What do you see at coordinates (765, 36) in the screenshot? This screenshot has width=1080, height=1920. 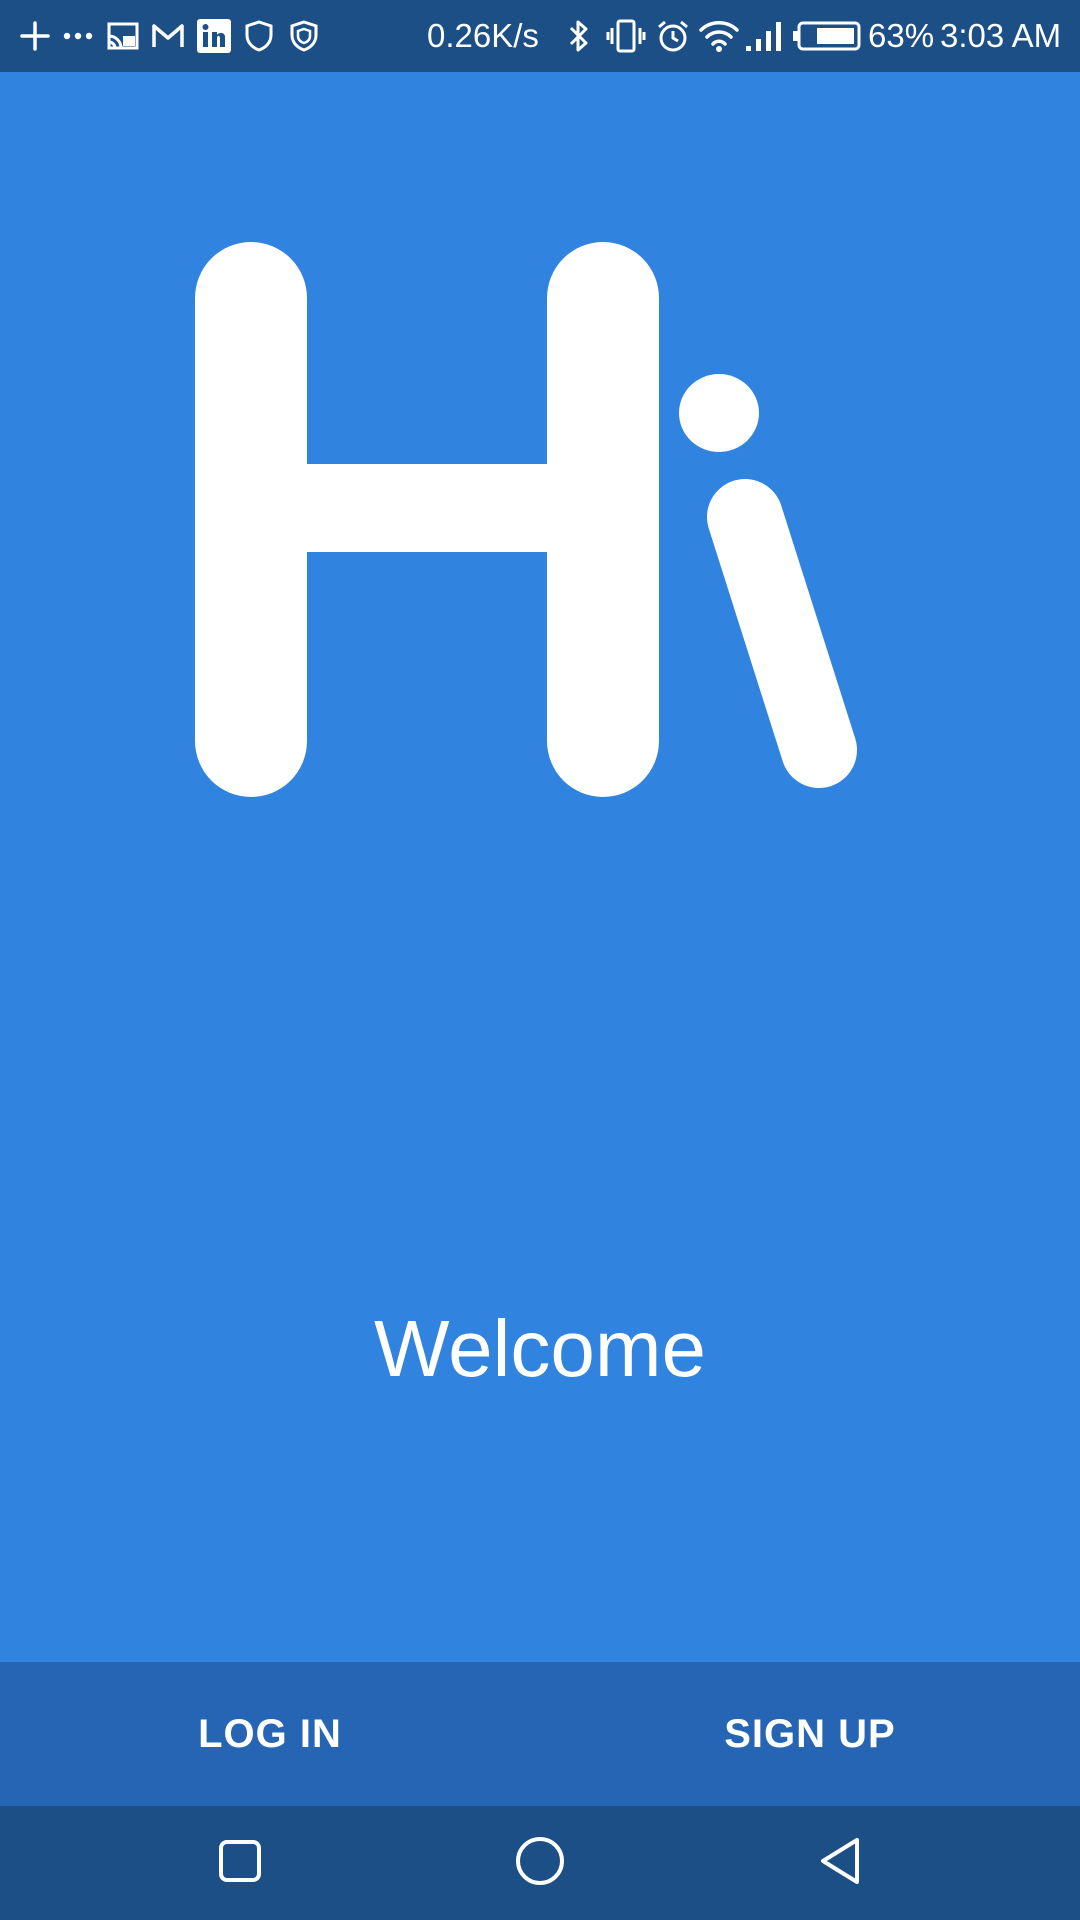 I see `signal-icon` at bounding box center [765, 36].